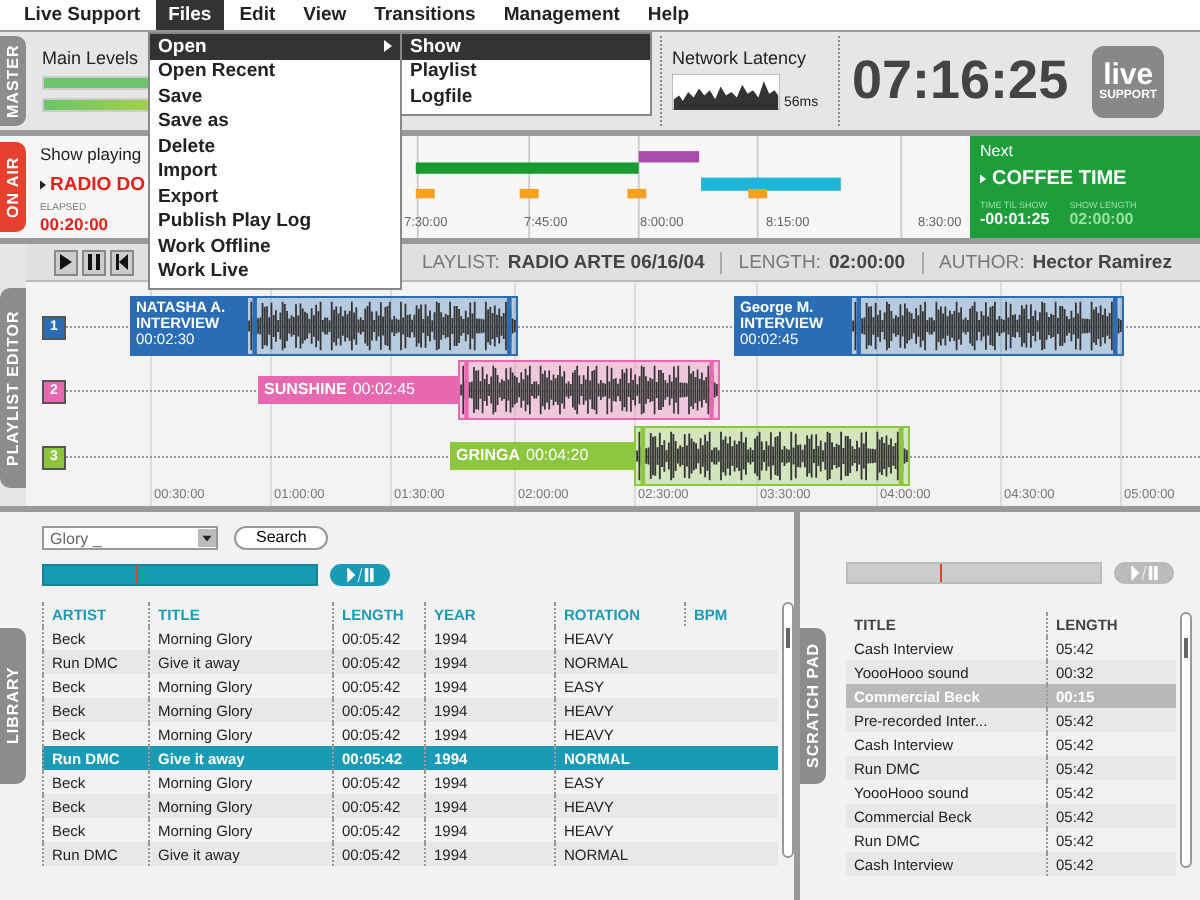 The image size is (1200, 900). I want to click on menu-item: Live Support, so click(82, 15).